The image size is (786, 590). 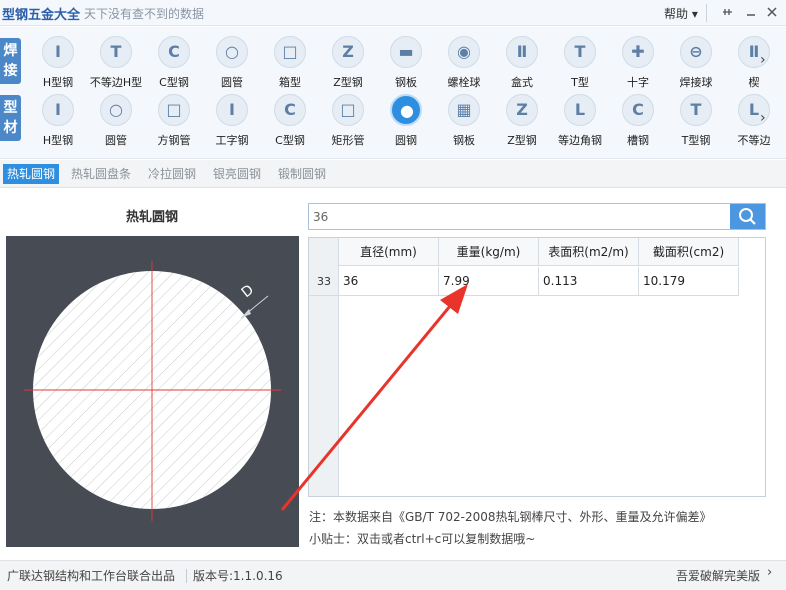 I want to click on help-label: 帮助, so click(x=676, y=14).